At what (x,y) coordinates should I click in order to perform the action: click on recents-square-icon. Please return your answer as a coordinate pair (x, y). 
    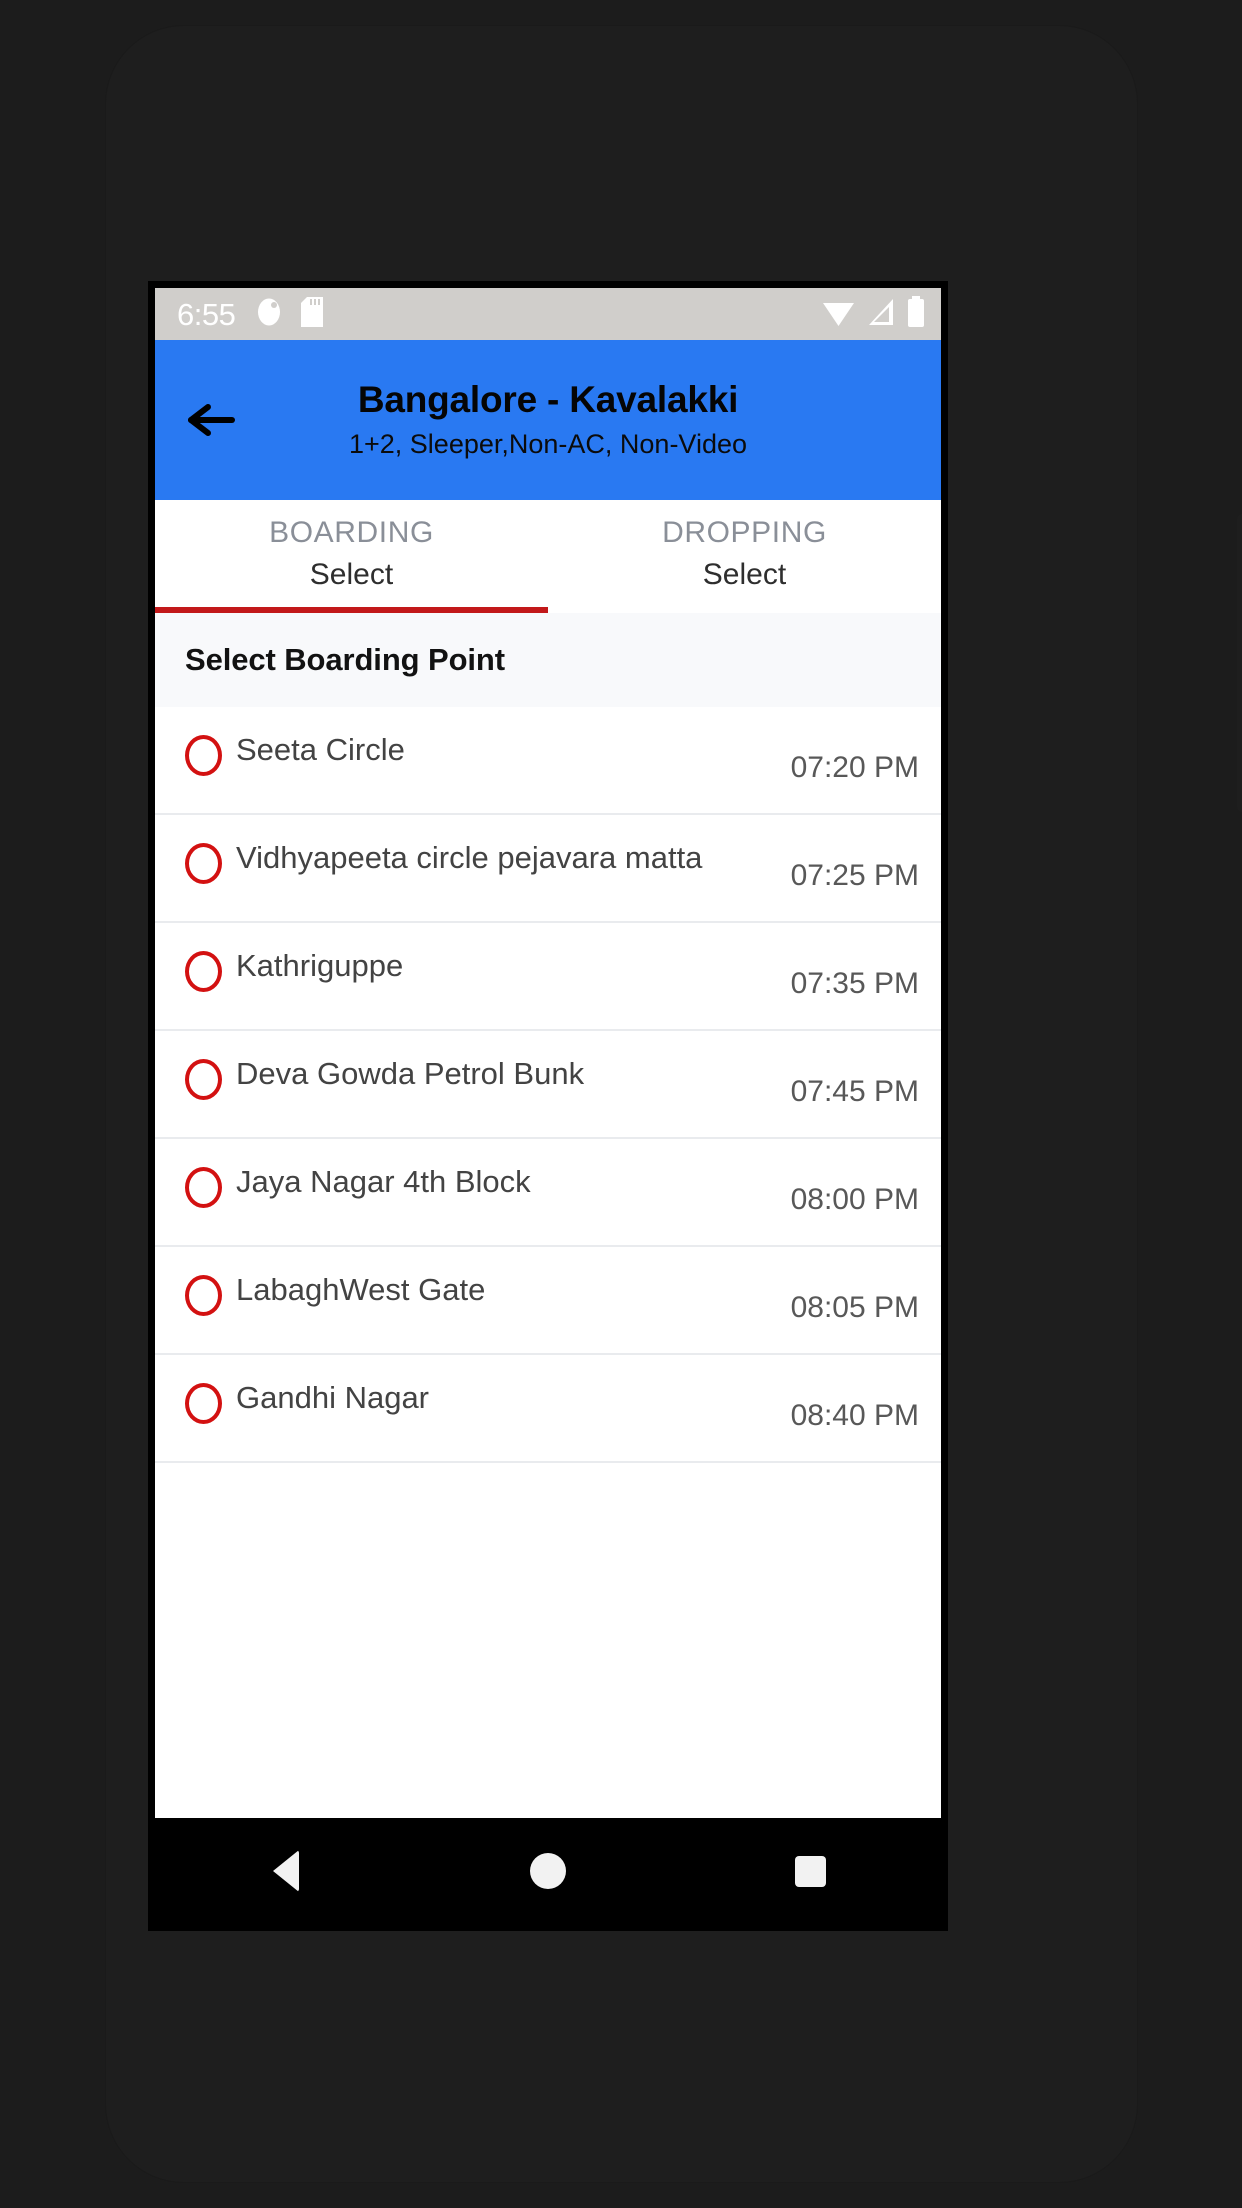
    Looking at the image, I should click on (810, 1871).